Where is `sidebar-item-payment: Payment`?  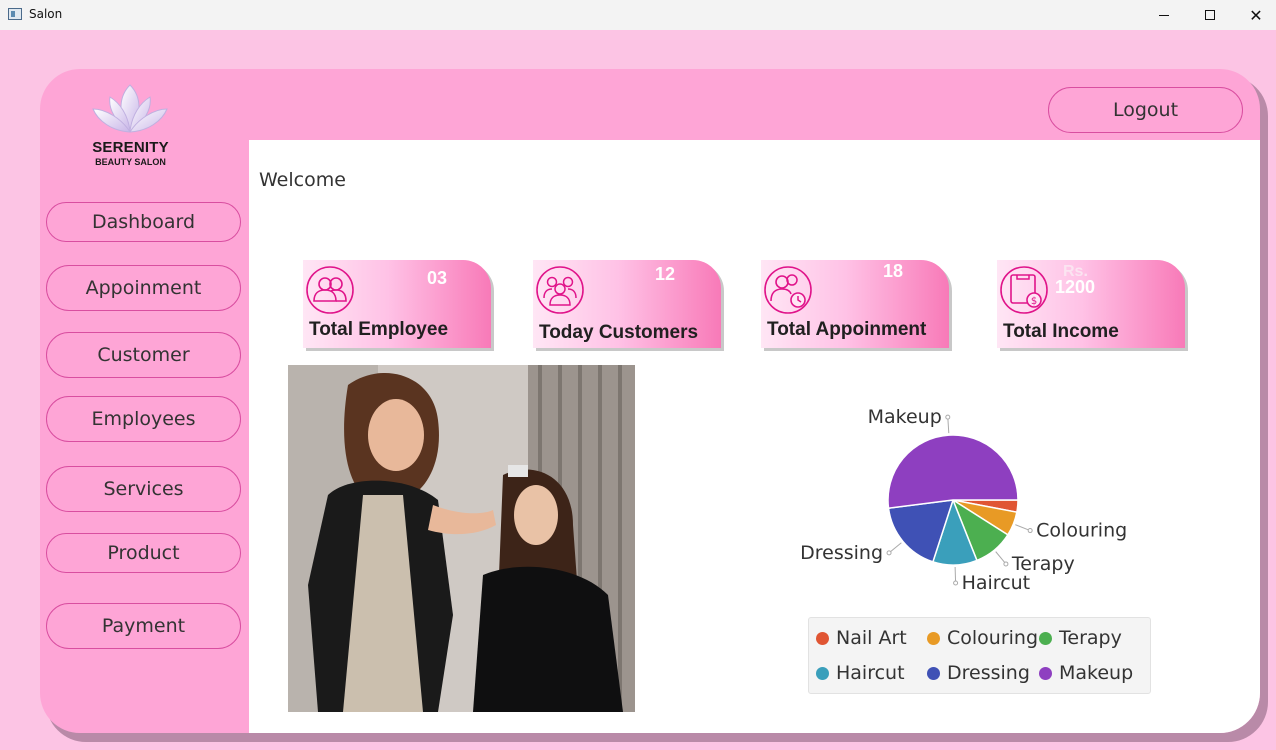
sidebar-item-payment: Payment is located at coordinates (143, 626).